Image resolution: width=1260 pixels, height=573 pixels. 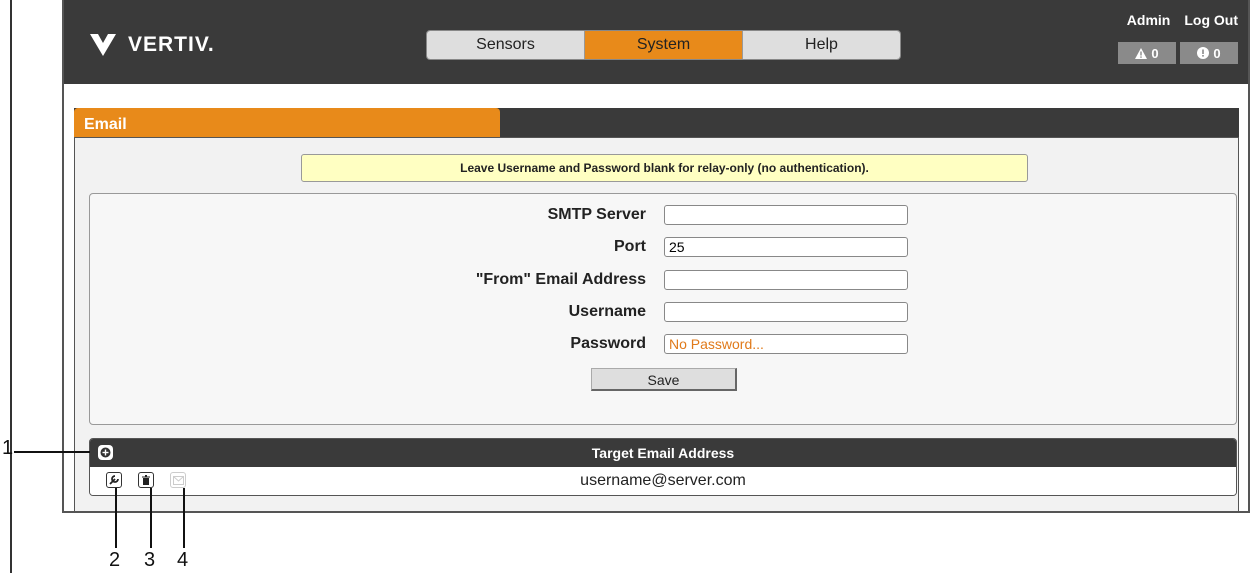 What do you see at coordinates (656, 122) in the screenshot?
I see `panel-tab-bar: Email` at bounding box center [656, 122].